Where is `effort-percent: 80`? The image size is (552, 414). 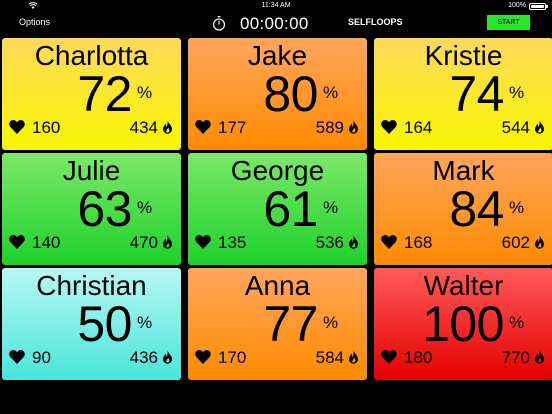 effort-percent: 80 is located at coordinates (290, 94).